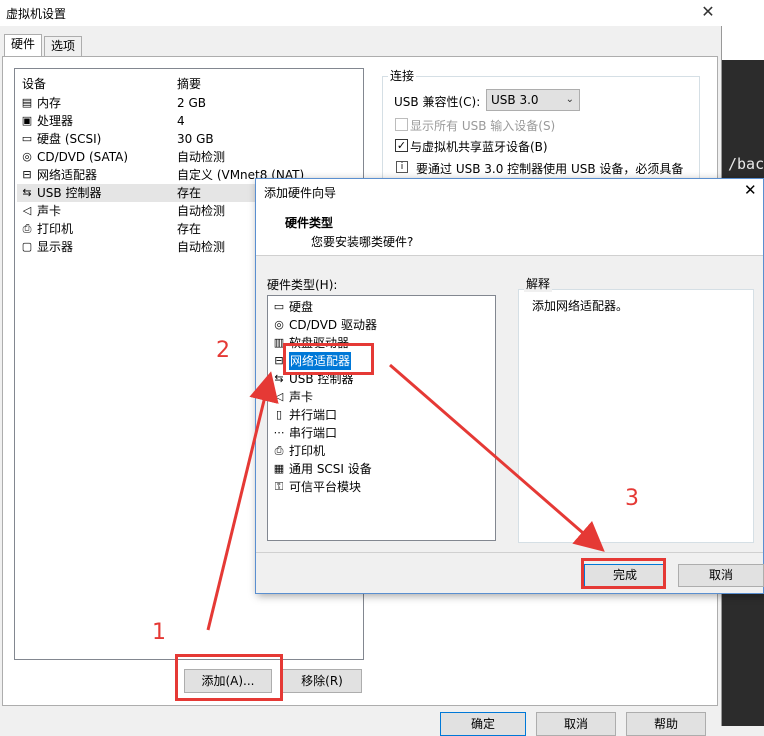 This screenshot has width=764, height=736. What do you see at coordinates (223, 350) in the screenshot?
I see `step-number-2: 2` at bounding box center [223, 350].